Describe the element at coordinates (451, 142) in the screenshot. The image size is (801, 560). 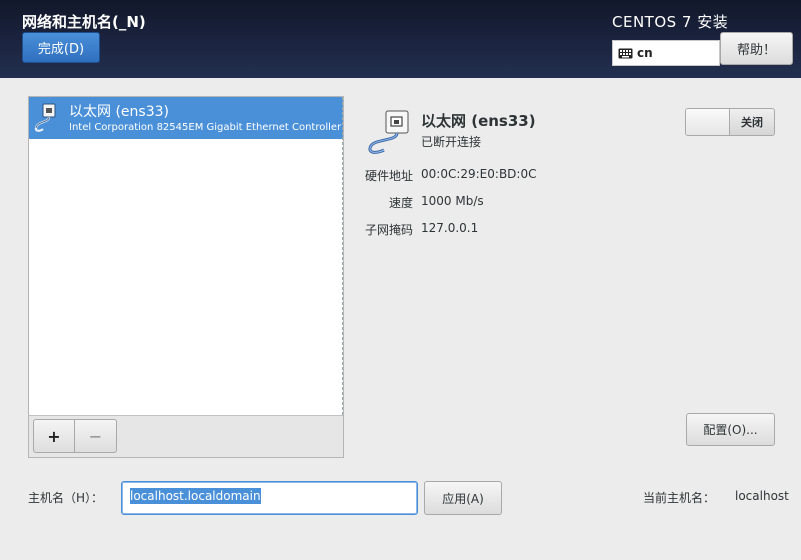
I see `device-status: 已断开连接` at that location.